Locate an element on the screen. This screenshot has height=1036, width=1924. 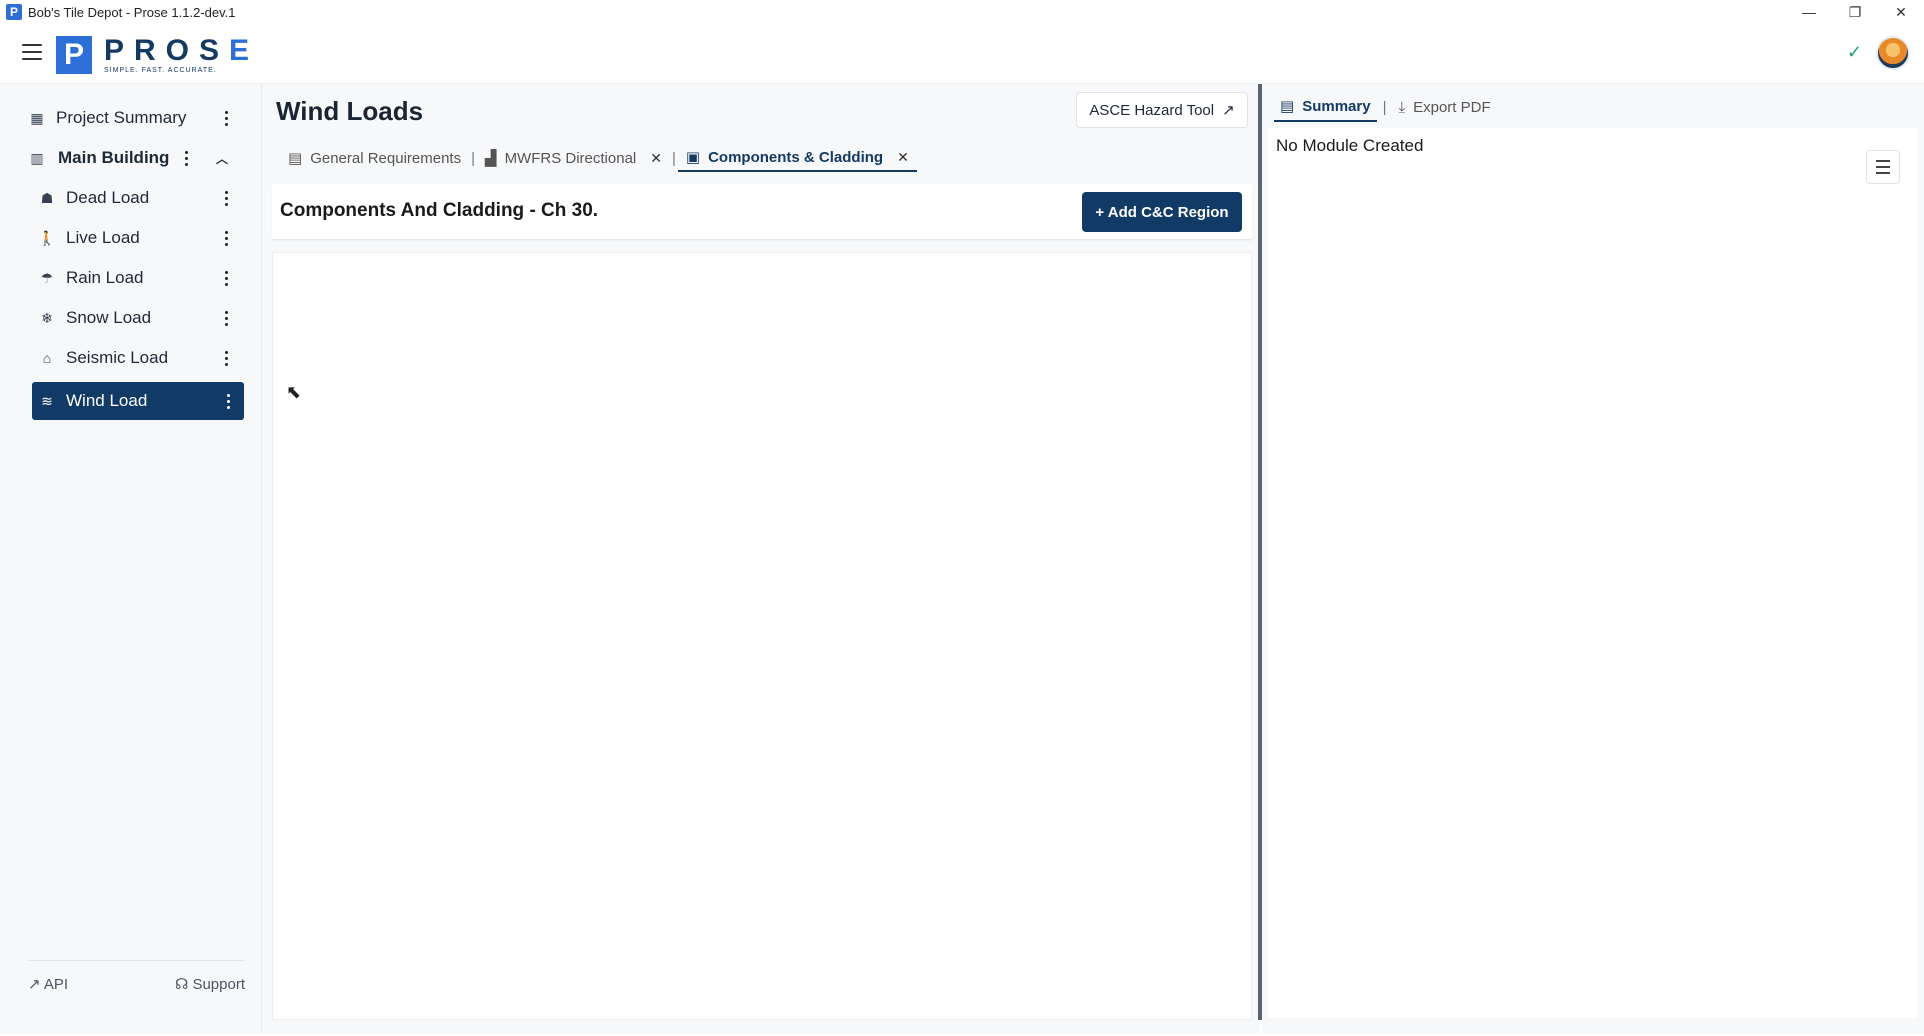
snowflake-icon: ❄ is located at coordinates (47, 317).